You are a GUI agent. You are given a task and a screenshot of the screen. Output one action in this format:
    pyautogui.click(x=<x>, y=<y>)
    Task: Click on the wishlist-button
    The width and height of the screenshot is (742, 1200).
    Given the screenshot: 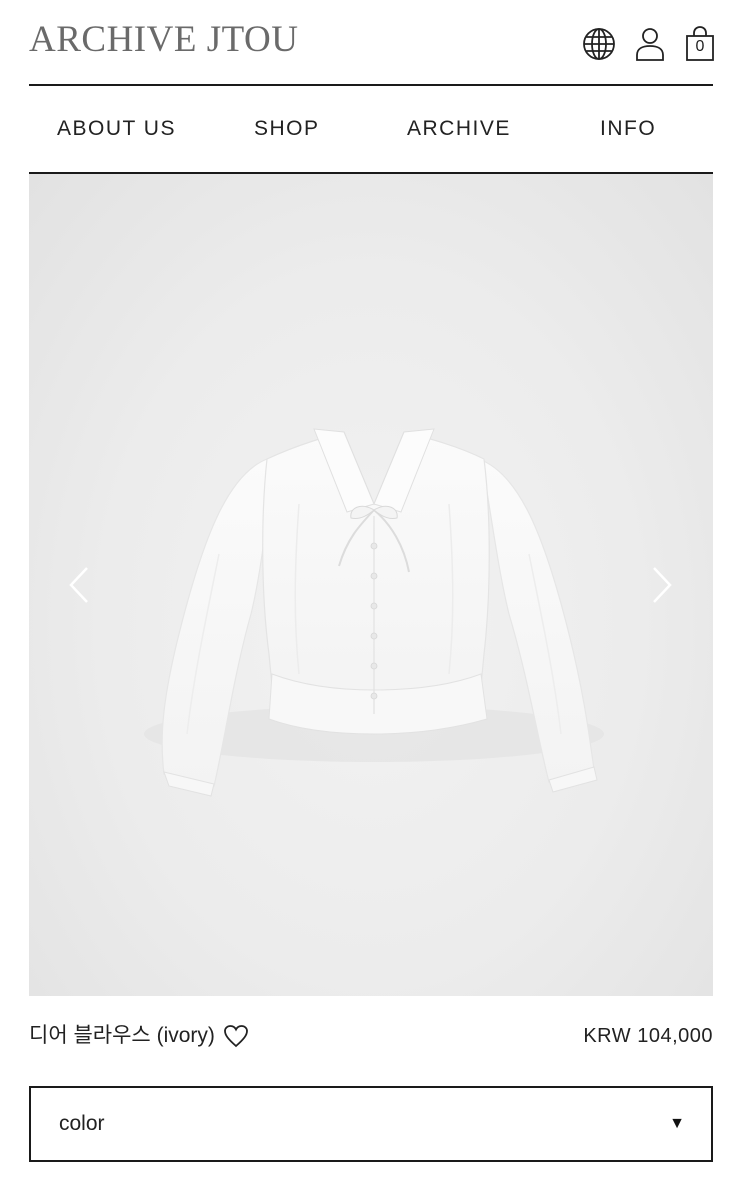 What is the action you would take?
    pyautogui.click(x=236, y=1036)
    